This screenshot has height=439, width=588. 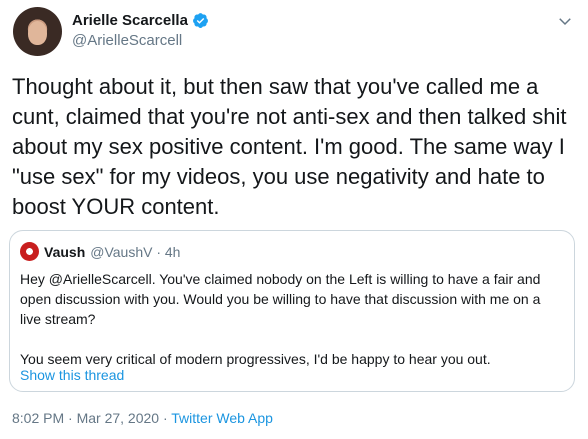 What do you see at coordinates (222, 418) in the screenshot?
I see `tweet-source: Twitter Web App` at bounding box center [222, 418].